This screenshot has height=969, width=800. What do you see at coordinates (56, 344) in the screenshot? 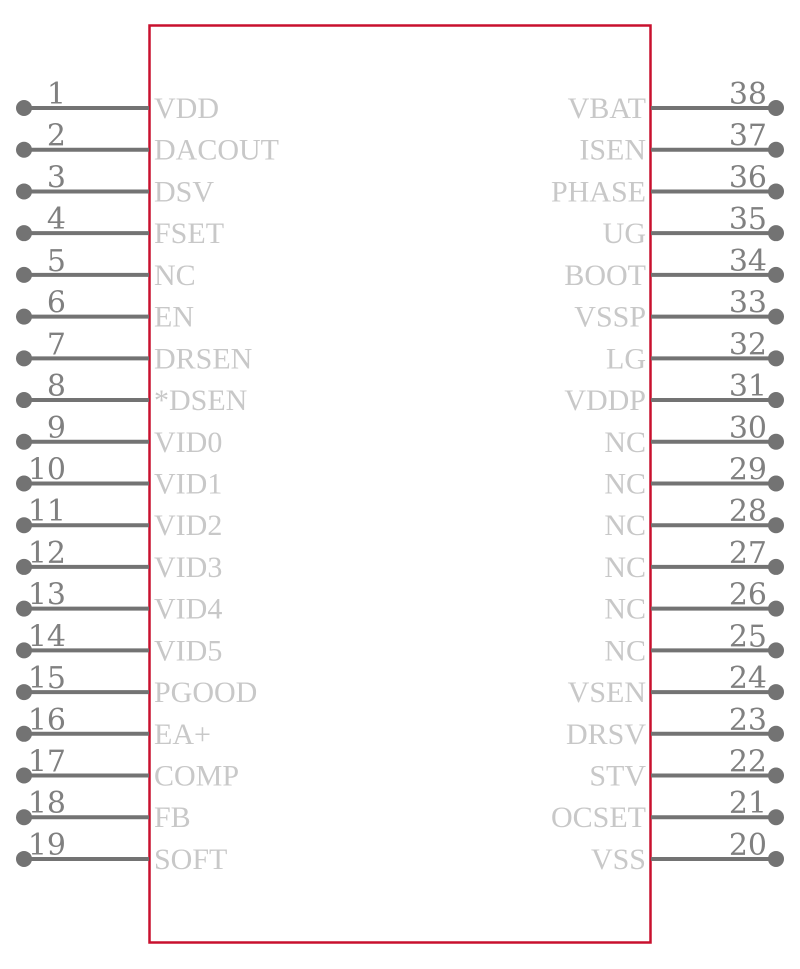
I see `pin-number: 7` at bounding box center [56, 344].